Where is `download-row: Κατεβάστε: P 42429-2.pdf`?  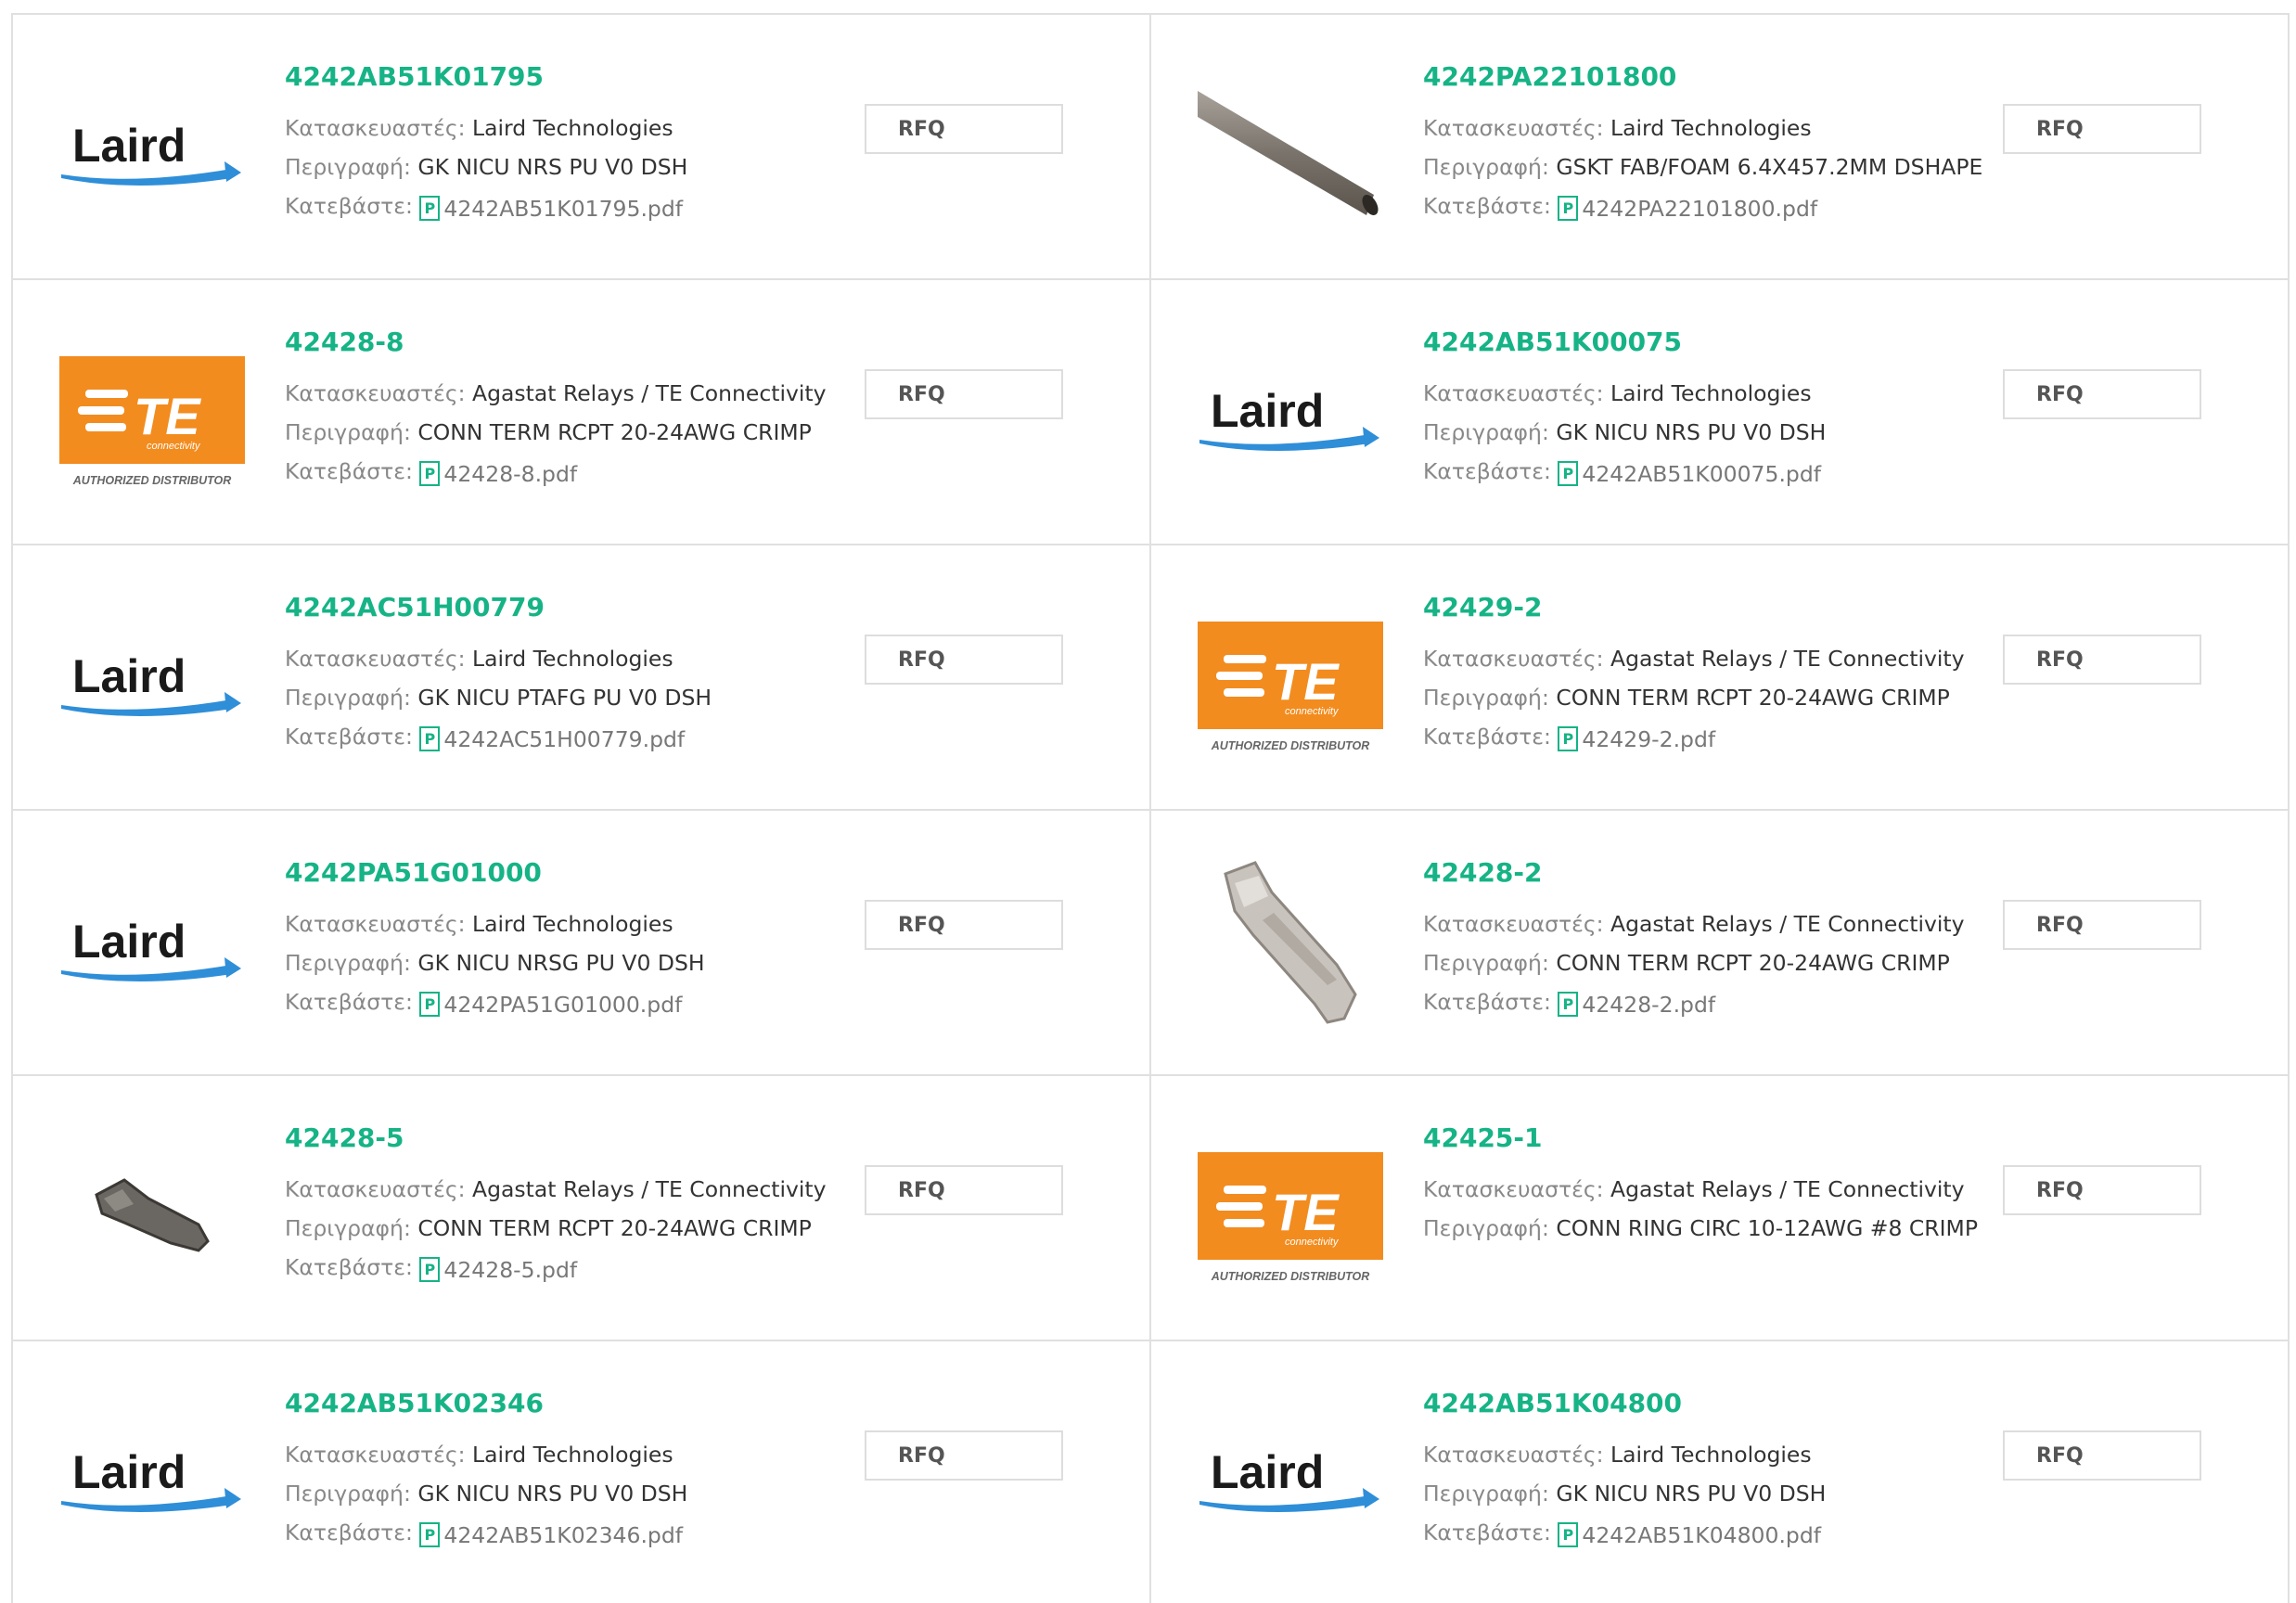
download-row: Κατεβάστε: P 42429-2.pdf is located at coordinates (1569, 738).